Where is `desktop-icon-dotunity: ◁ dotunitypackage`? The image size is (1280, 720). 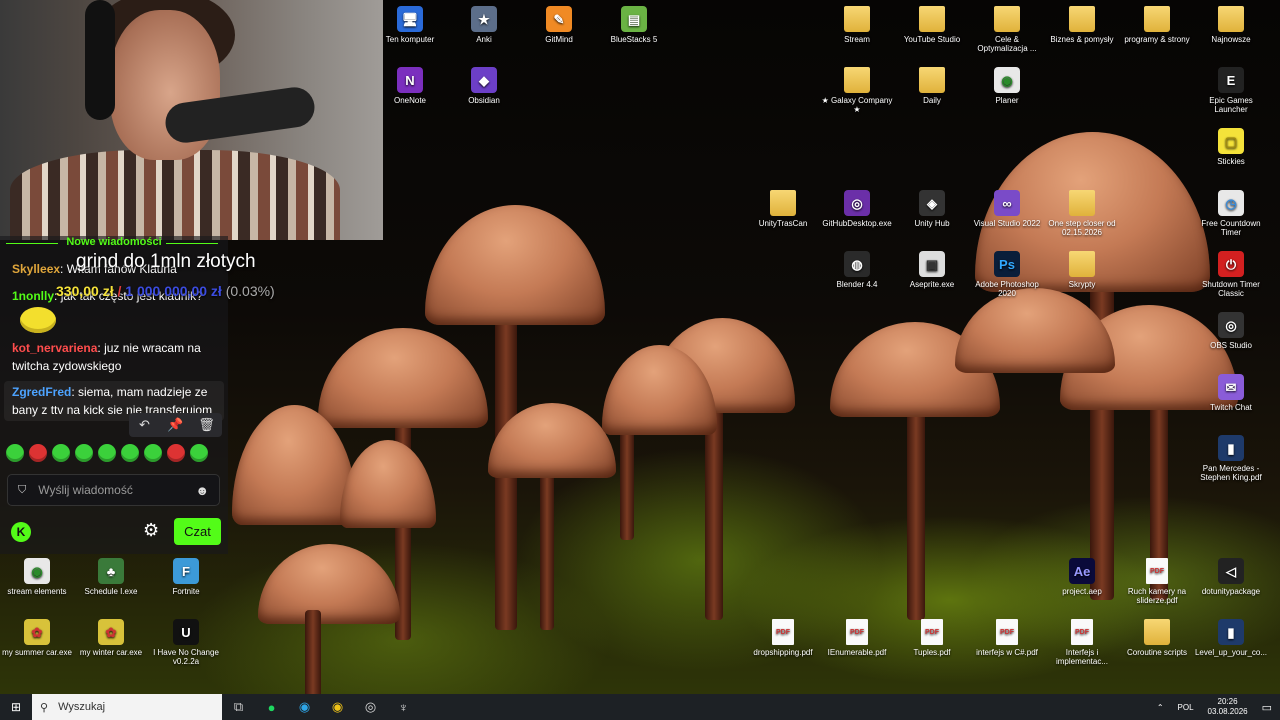 desktop-icon-dotunity: ◁ dotunitypackage is located at coordinates (1231, 577).